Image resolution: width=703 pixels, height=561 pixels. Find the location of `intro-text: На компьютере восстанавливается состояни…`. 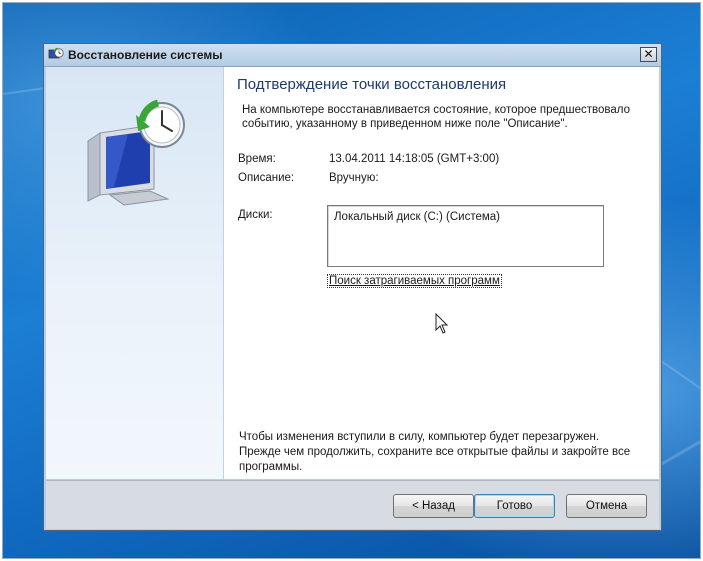

intro-text: На компьютере восстанавливается состояни… is located at coordinates (436, 117).